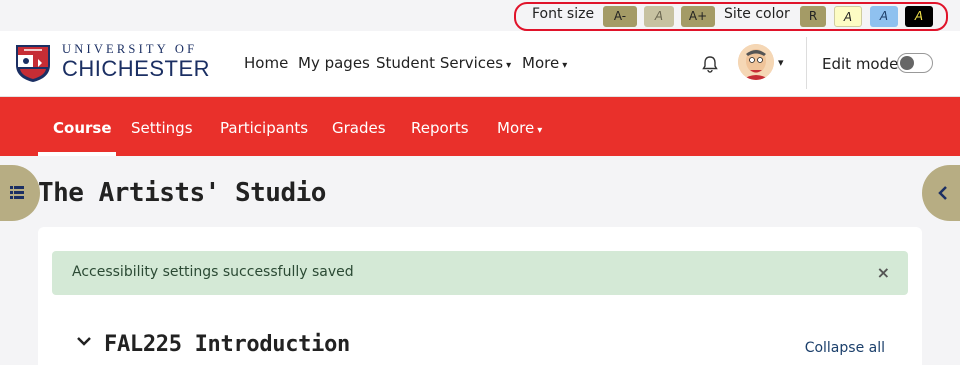 This screenshot has width=960, height=365. Describe the element at coordinates (84, 341) in the screenshot. I see `section-collapse-chevron-icon` at that location.